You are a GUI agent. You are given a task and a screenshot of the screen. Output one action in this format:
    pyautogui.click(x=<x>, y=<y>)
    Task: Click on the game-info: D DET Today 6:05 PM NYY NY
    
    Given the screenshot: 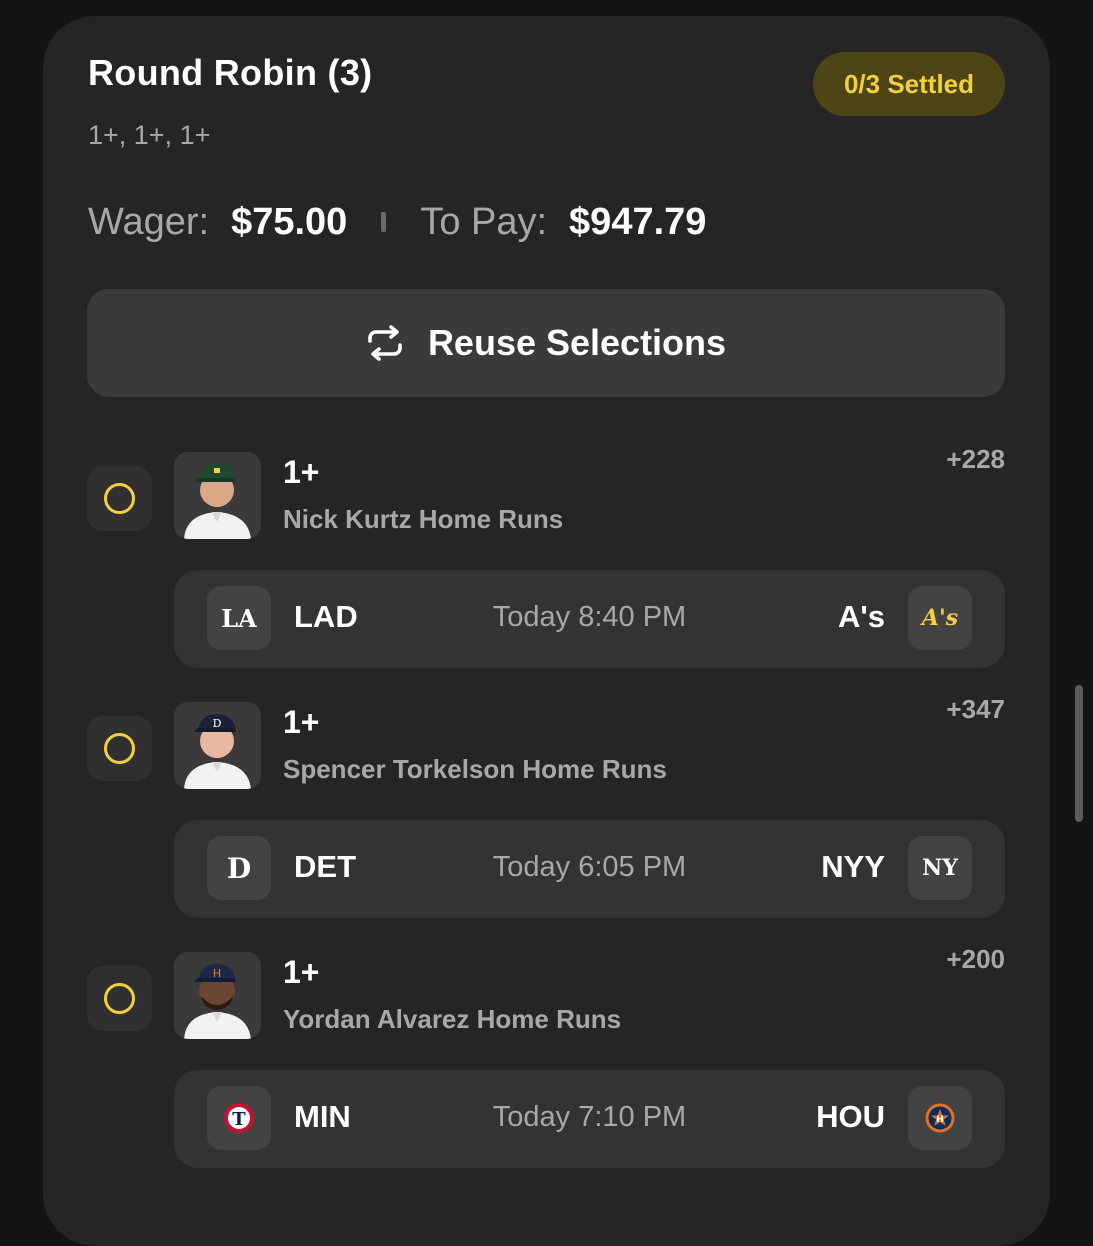 What is the action you would take?
    pyautogui.click(x=589, y=869)
    